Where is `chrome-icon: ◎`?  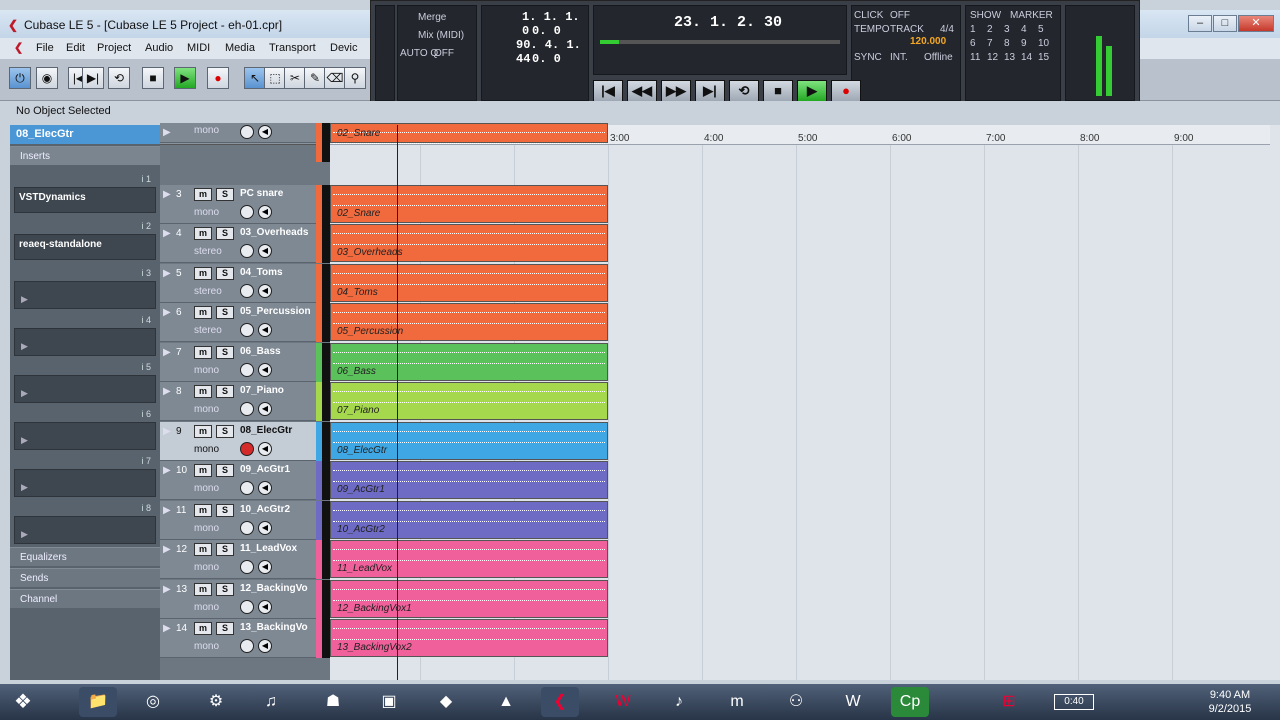
chrome-icon: ◎ is located at coordinates (153, 702).